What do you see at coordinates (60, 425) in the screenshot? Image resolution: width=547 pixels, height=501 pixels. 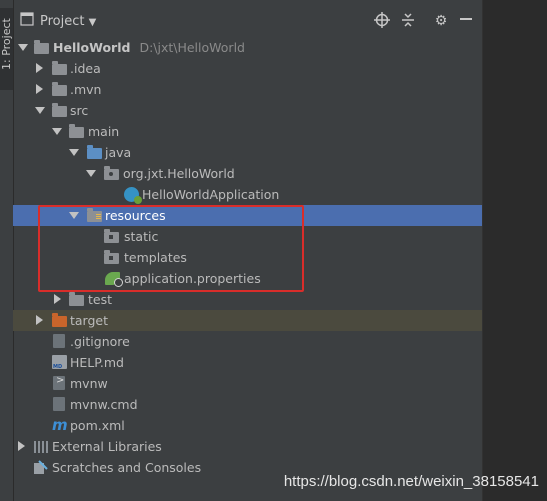 I see `maven-icon: m` at bounding box center [60, 425].